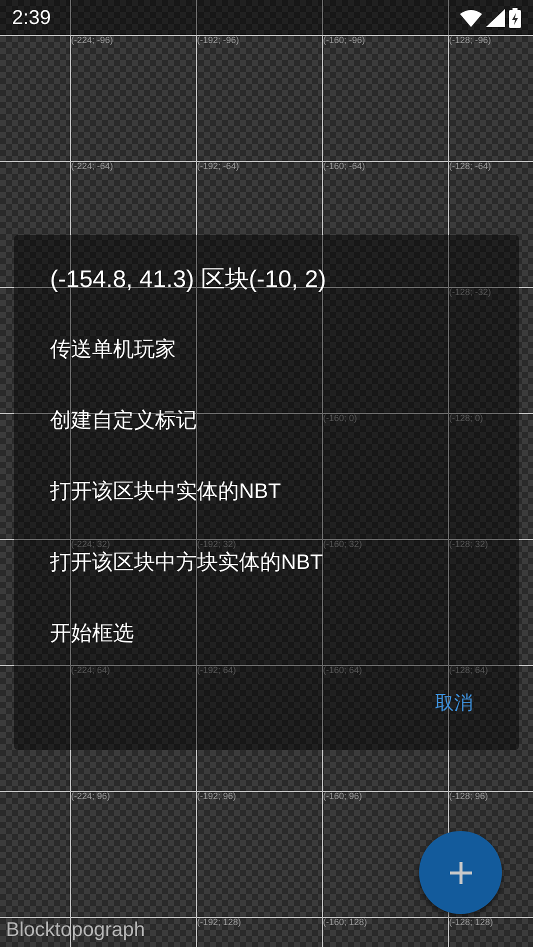 The height and width of the screenshot is (947, 533). Describe the element at coordinates (340, 418) in the screenshot. I see `coordinate-label: (-160; 0)` at that location.